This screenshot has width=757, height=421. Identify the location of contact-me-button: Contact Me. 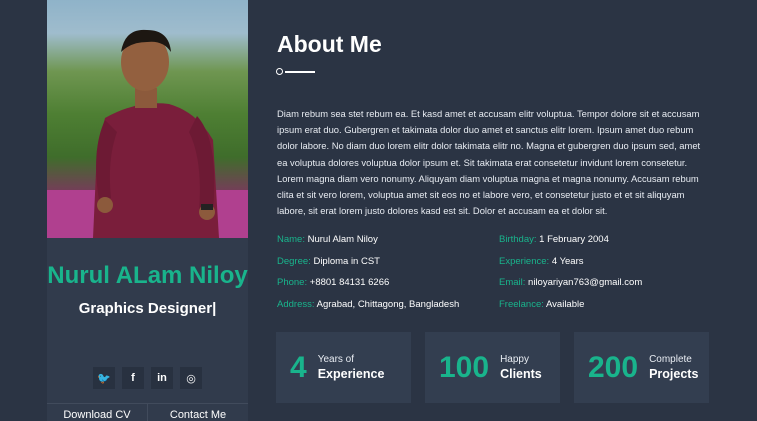
(197, 412).